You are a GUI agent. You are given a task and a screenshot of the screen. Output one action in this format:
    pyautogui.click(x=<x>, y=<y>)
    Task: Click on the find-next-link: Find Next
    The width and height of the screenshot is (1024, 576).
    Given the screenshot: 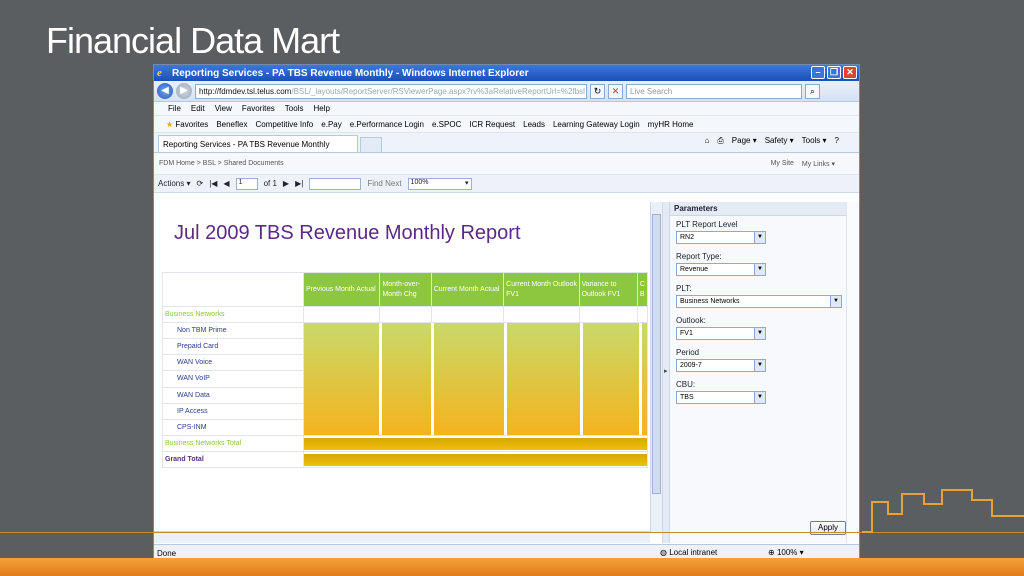 What is the action you would take?
    pyautogui.click(x=384, y=183)
    